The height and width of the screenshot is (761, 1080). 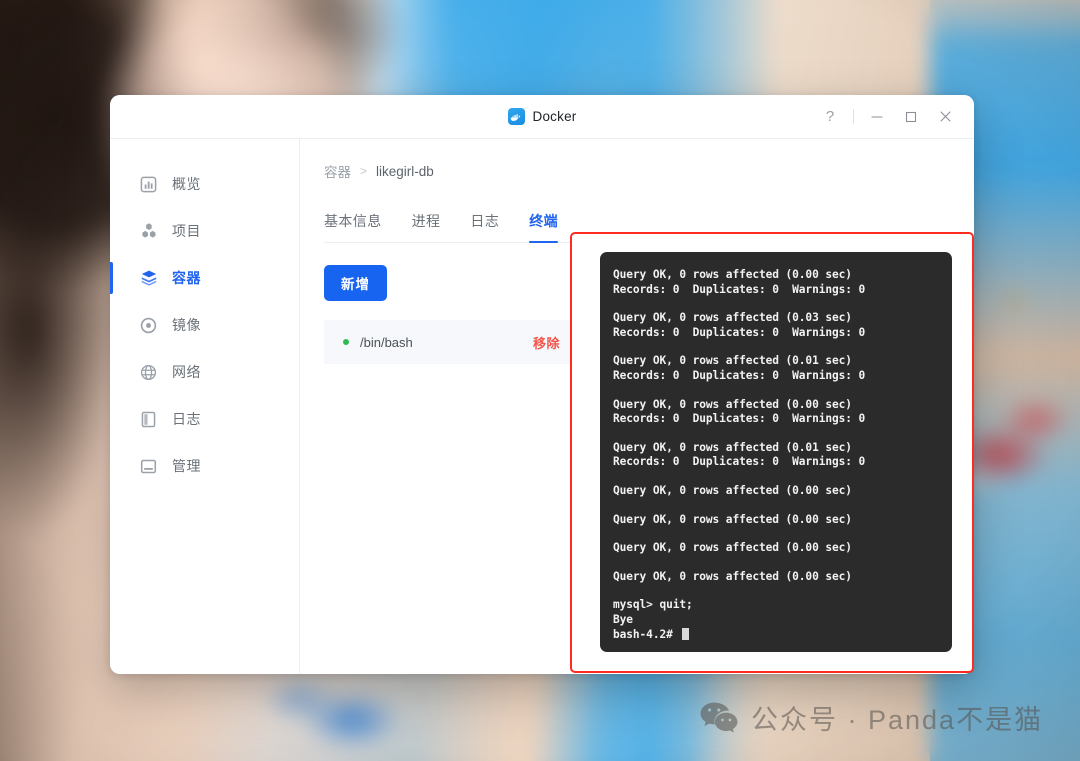 I want to click on chart-bar-icon, so click(x=148, y=184).